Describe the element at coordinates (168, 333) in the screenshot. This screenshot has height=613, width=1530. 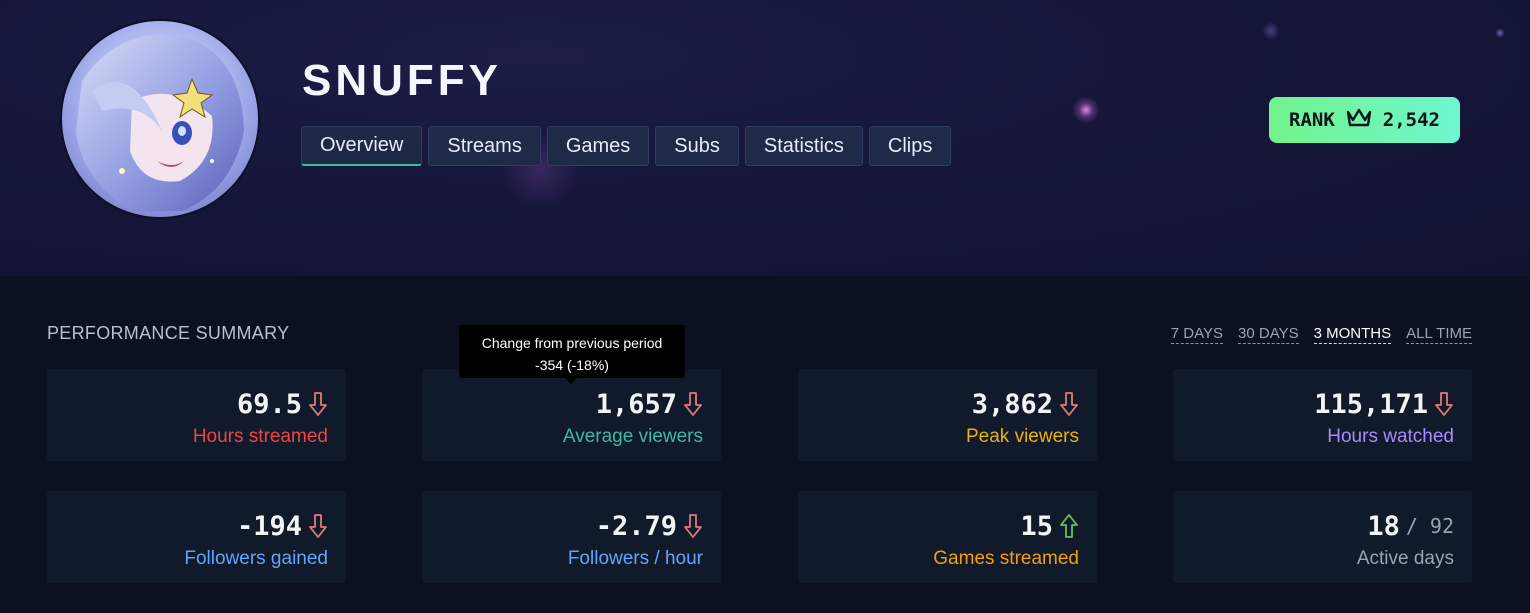
I see `section-title: PERFORMANCE SUMMARY` at that location.